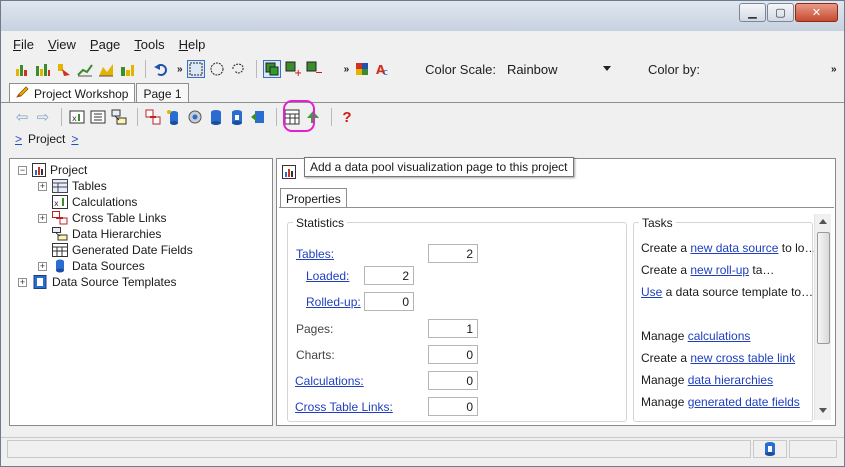 The image size is (845, 467). What do you see at coordinates (106, 234) in the screenshot?
I see `tree-item-data-hierarchies: Data Hierarchies` at bounding box center [106, 234].